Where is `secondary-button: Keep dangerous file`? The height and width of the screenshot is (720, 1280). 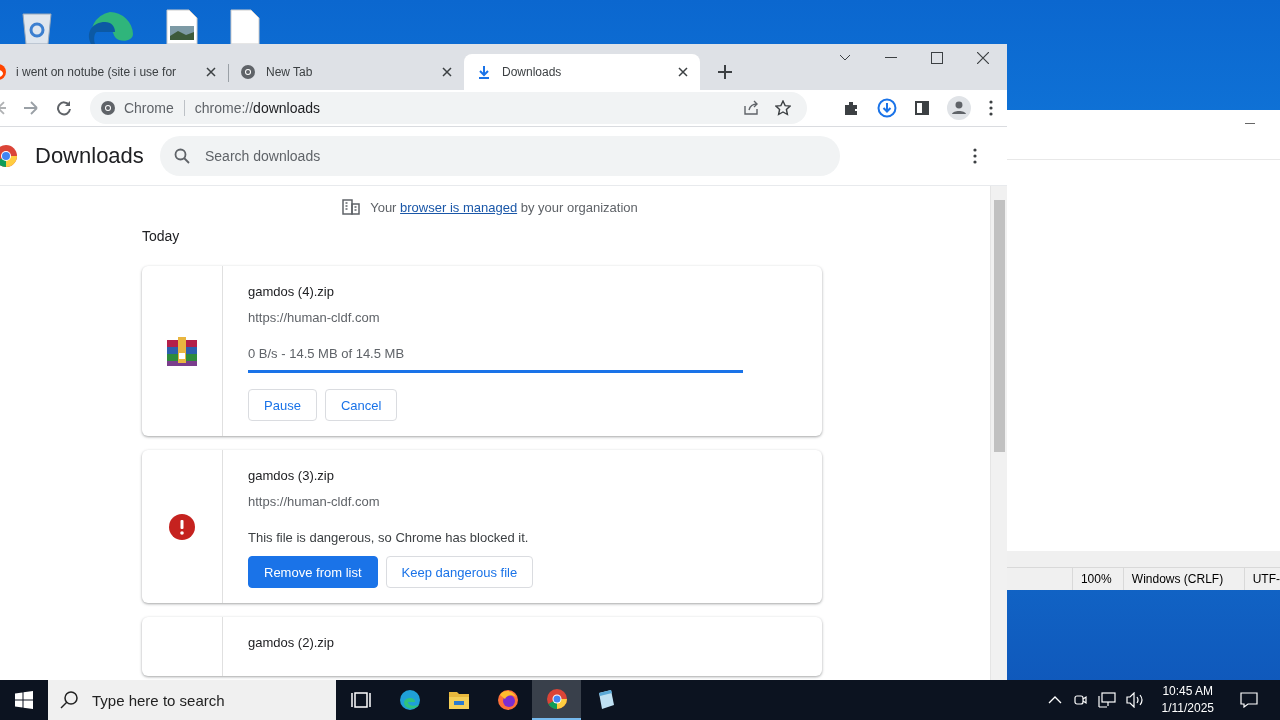
secondary-button: Keep dangerous file is located at coordinates (459, 572).